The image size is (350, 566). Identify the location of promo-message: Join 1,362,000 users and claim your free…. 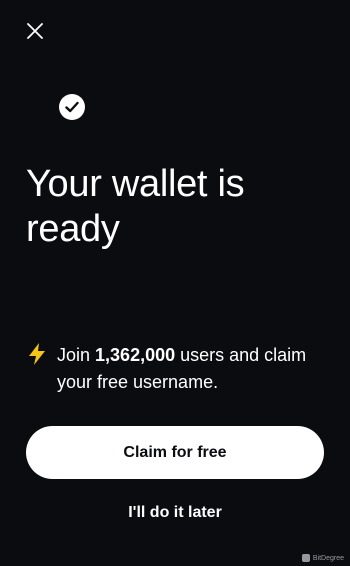
(176, 369).